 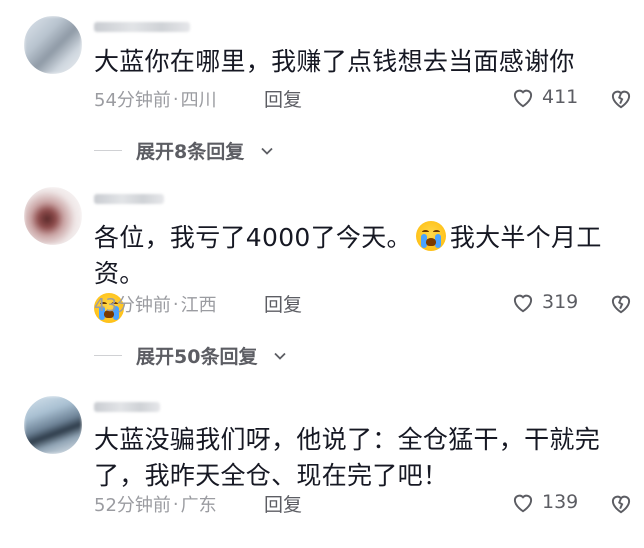 What do you see at coordinates (132, 505) in the screenshot?
I see `comment-time: 52分钟前` at bounding box center [132, 505].